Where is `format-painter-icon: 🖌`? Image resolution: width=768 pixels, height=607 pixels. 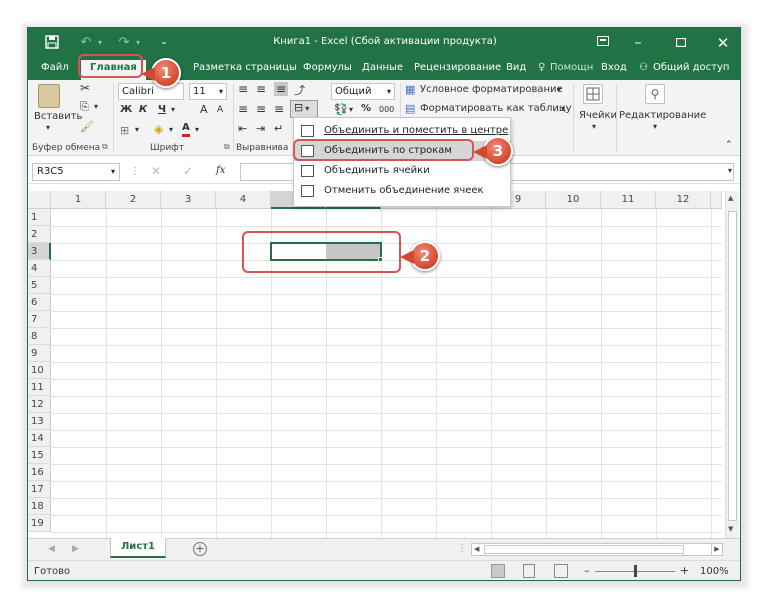
format-painter-icon: 🖌 is located at coordinates (87, 126).